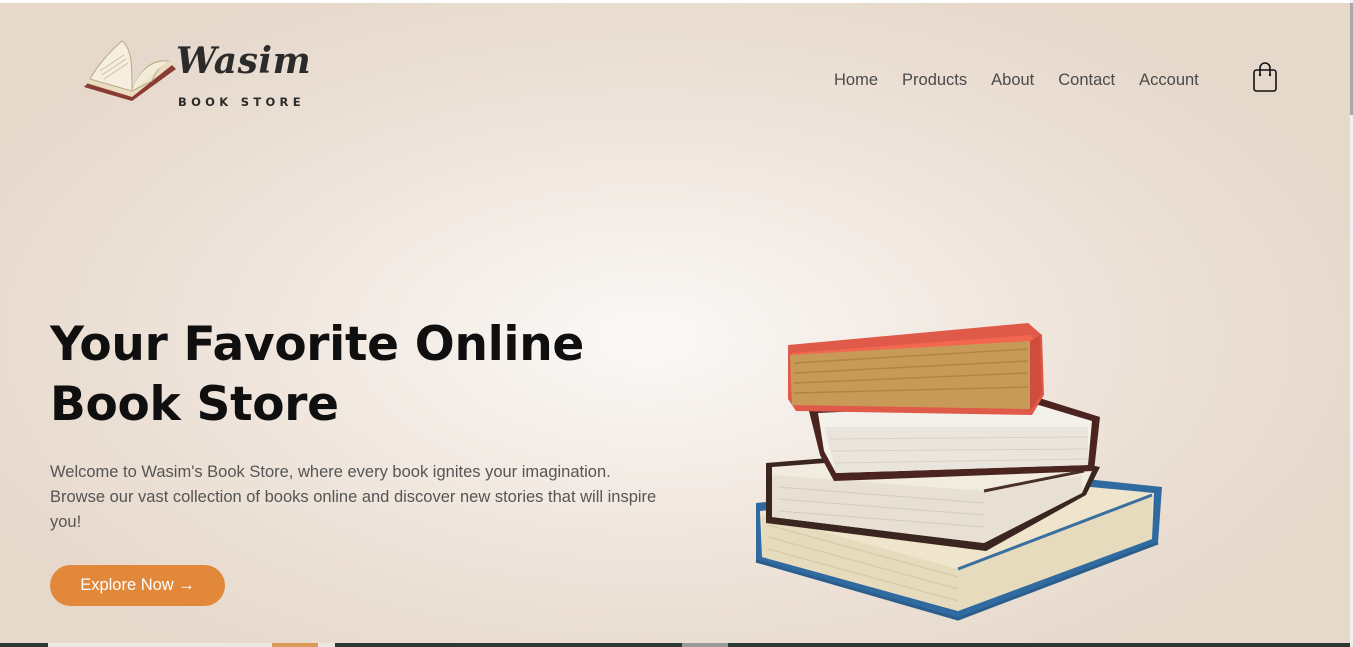 The width and height of the screenshot is (1353, 647). I want to click on brand-logo: Wasim BOOK STORE, so click(200, 75).